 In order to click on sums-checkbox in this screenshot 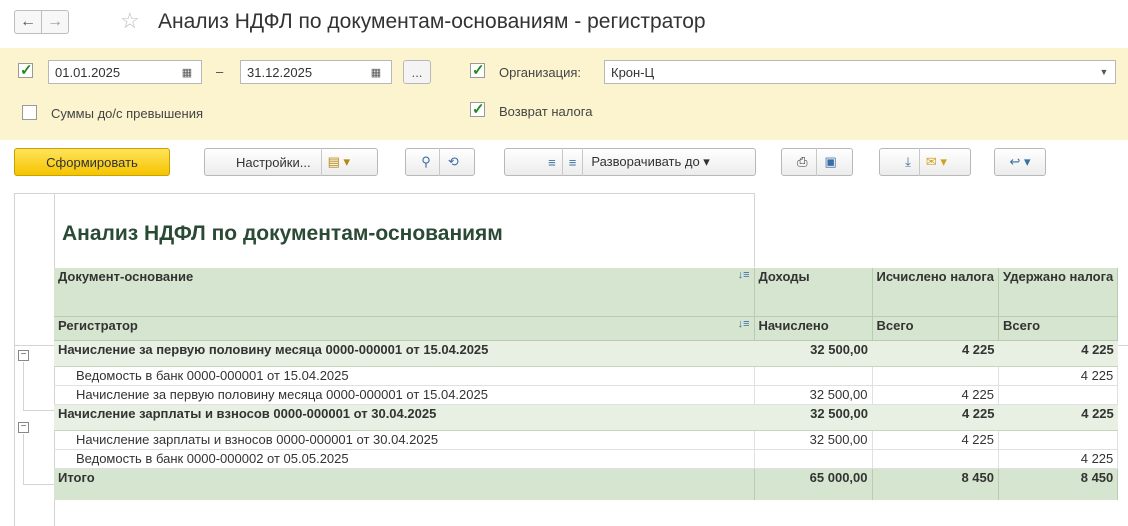, I will do `click(29, 112)`.